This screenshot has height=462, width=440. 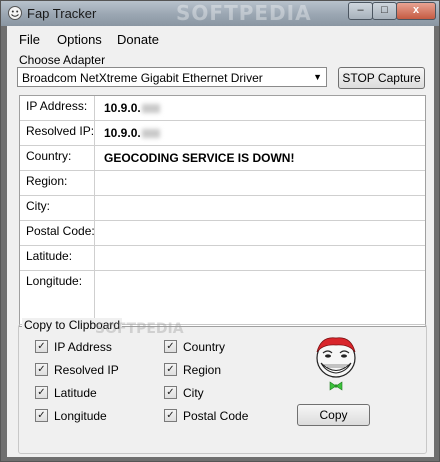 What do you see at coordinates (75, 393) in the screenshot?
I see `checkbox-label: Latitude` at bounding box center [75, 393].